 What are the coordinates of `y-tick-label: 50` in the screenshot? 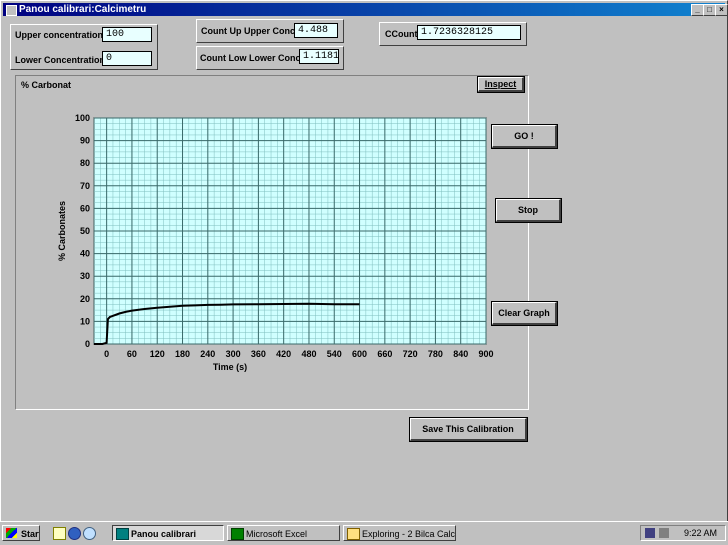 It's located at (85, 231).